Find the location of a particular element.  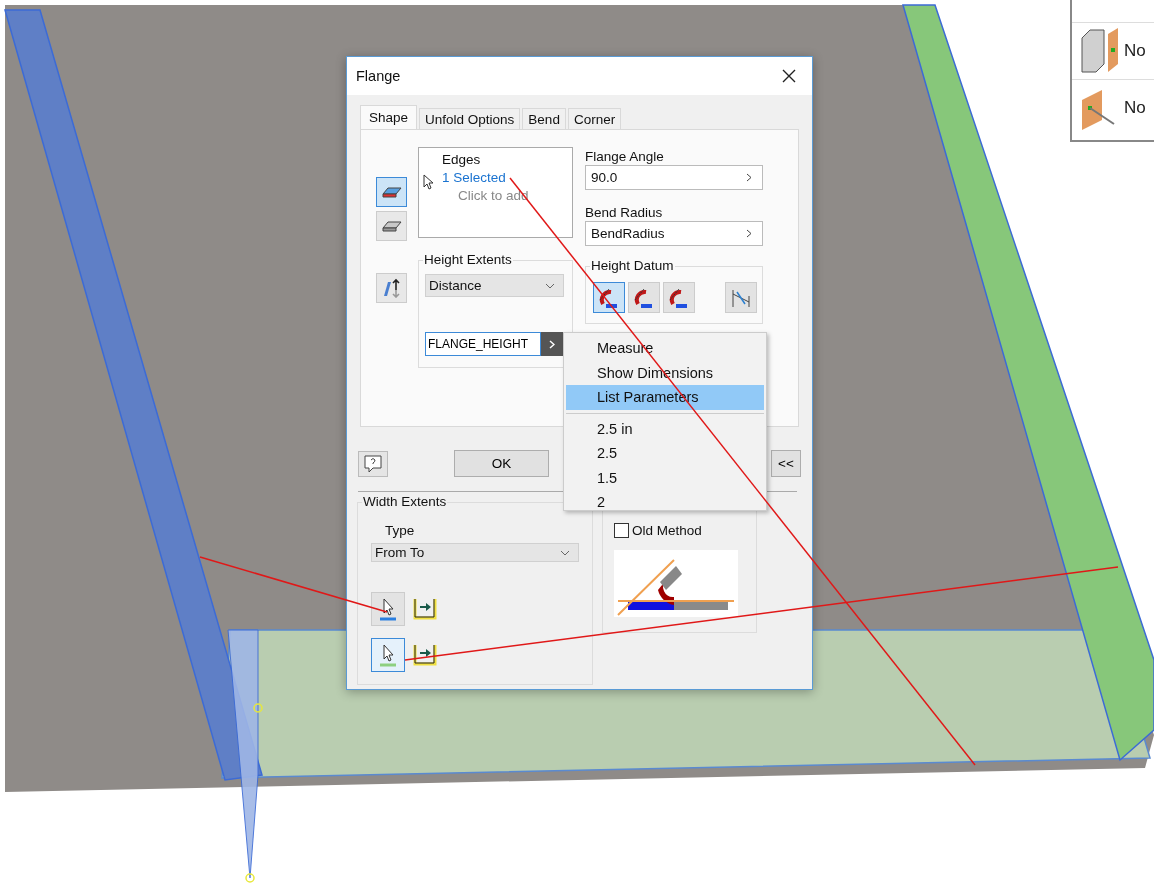

tab: Bend is located at coordinates (544, 118).